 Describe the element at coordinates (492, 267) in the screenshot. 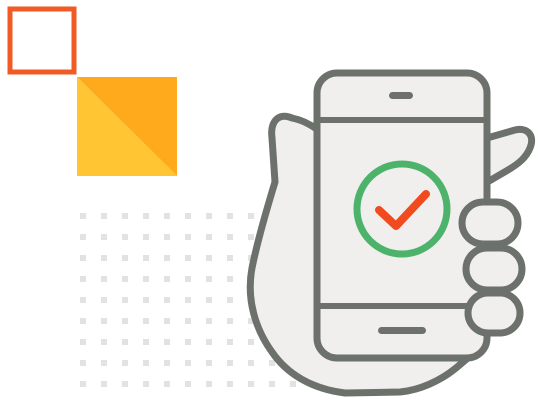

I see `fingers-icon` at that location.